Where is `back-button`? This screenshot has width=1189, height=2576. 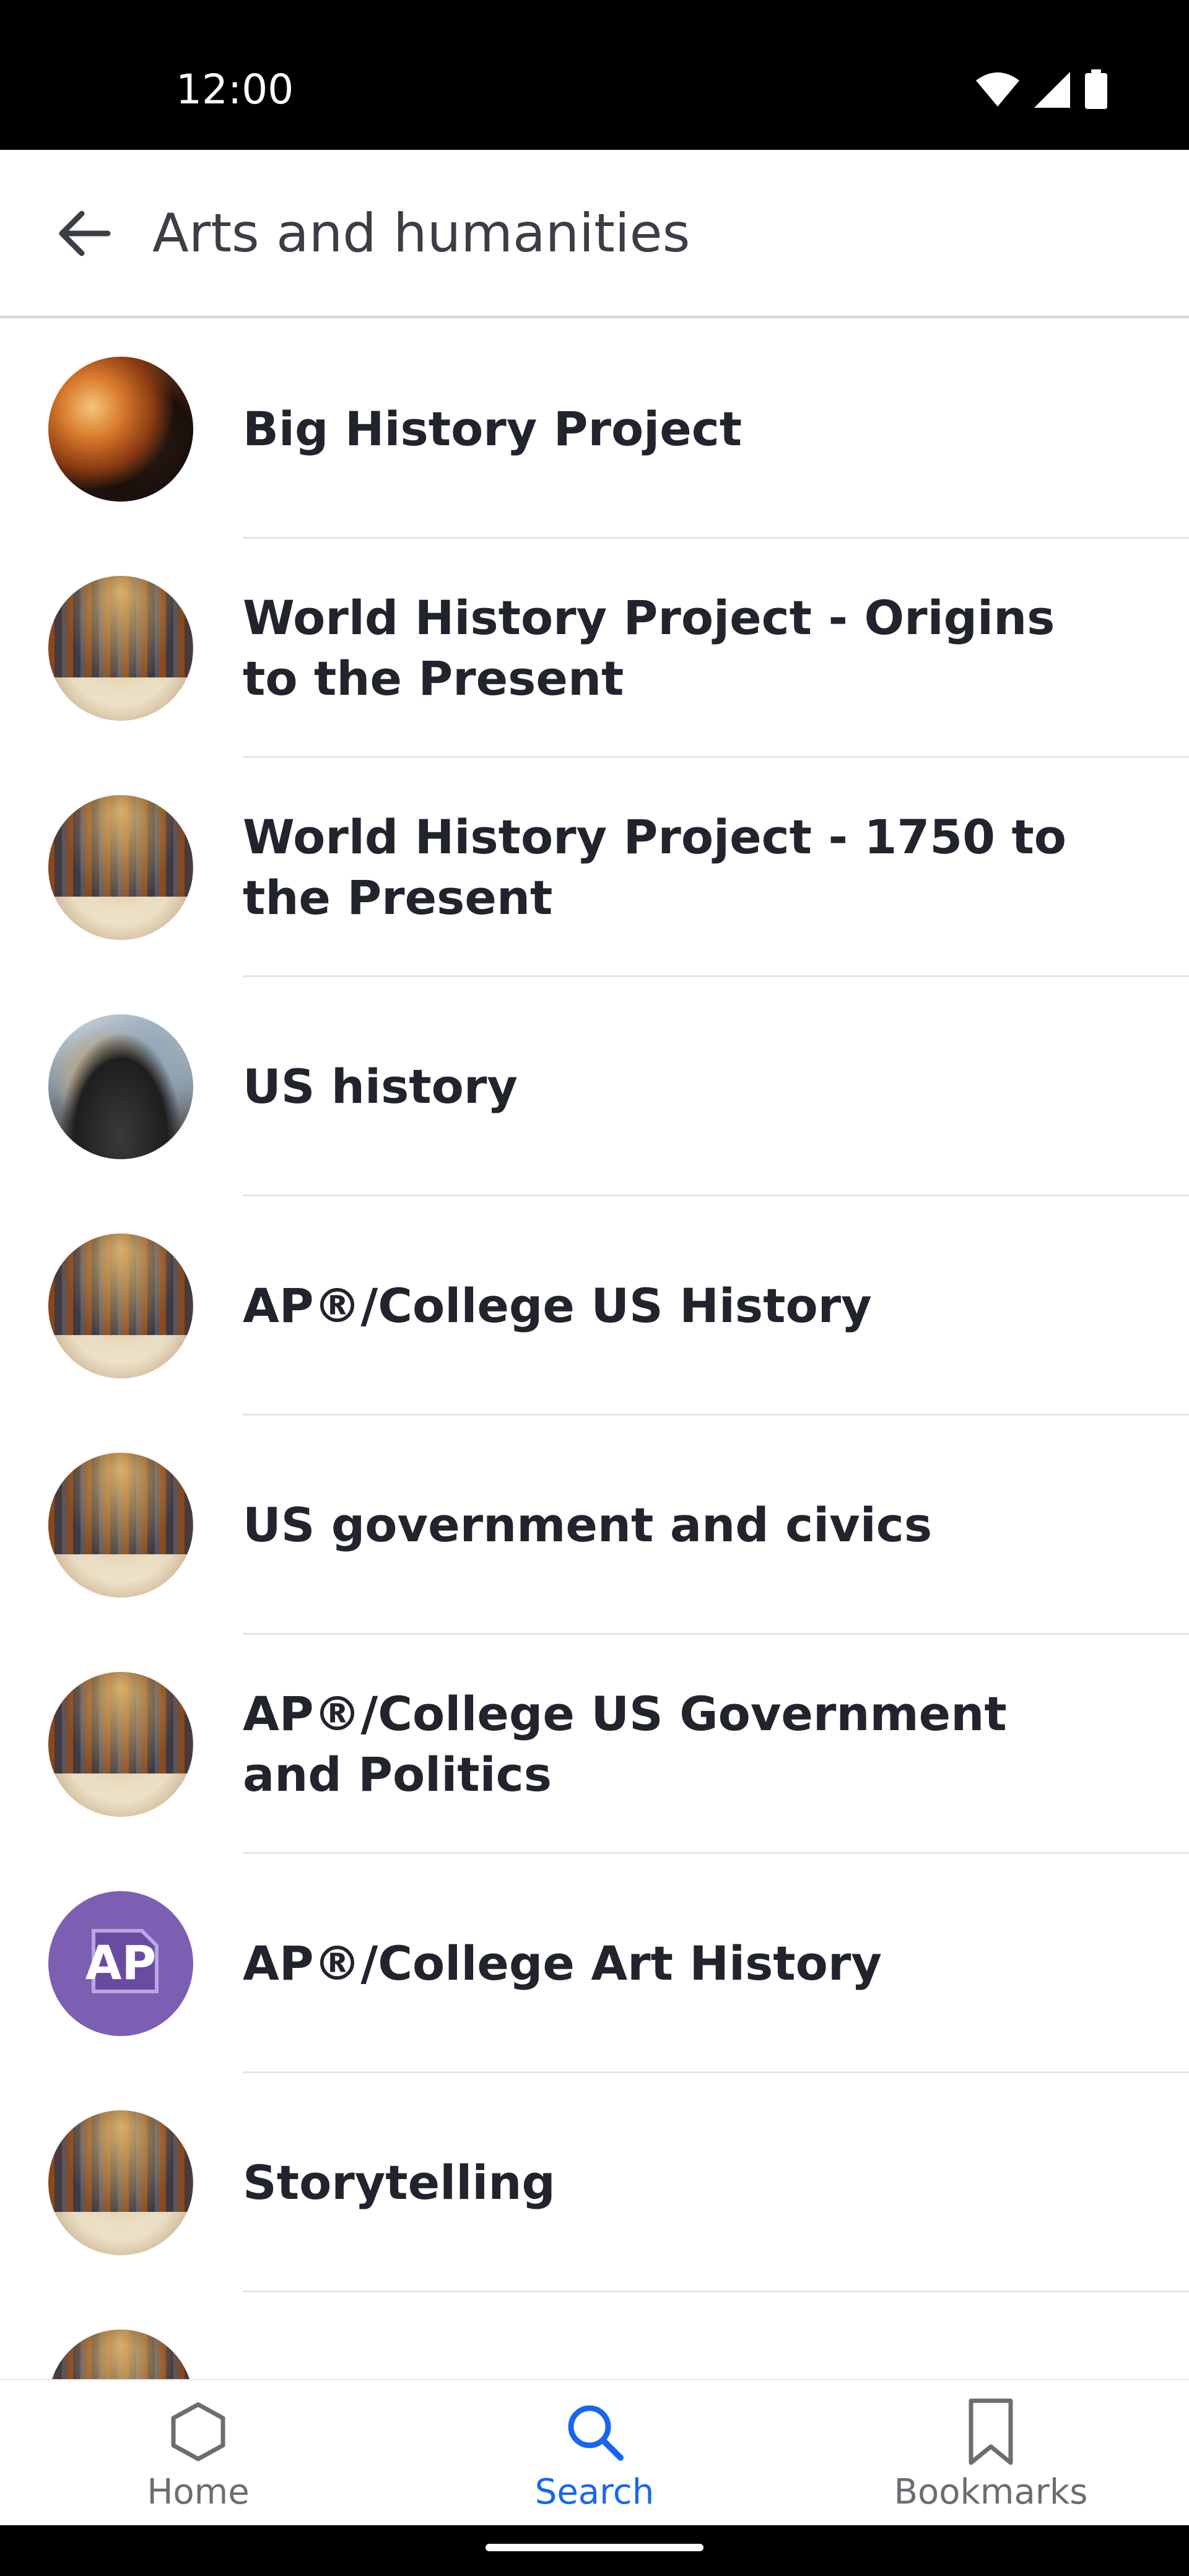 back-button is located at coordinates (83, 233).